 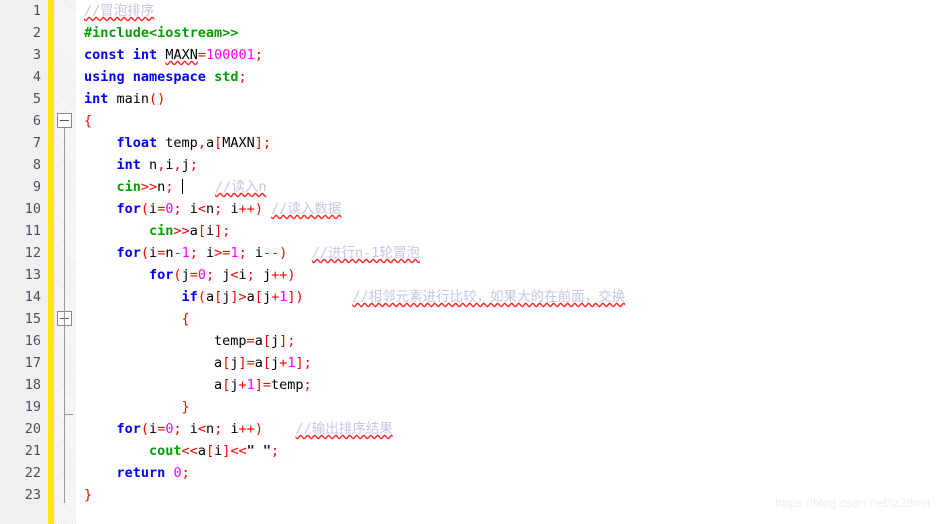 I want to click on token-id: n, so click(x=210, y=209).